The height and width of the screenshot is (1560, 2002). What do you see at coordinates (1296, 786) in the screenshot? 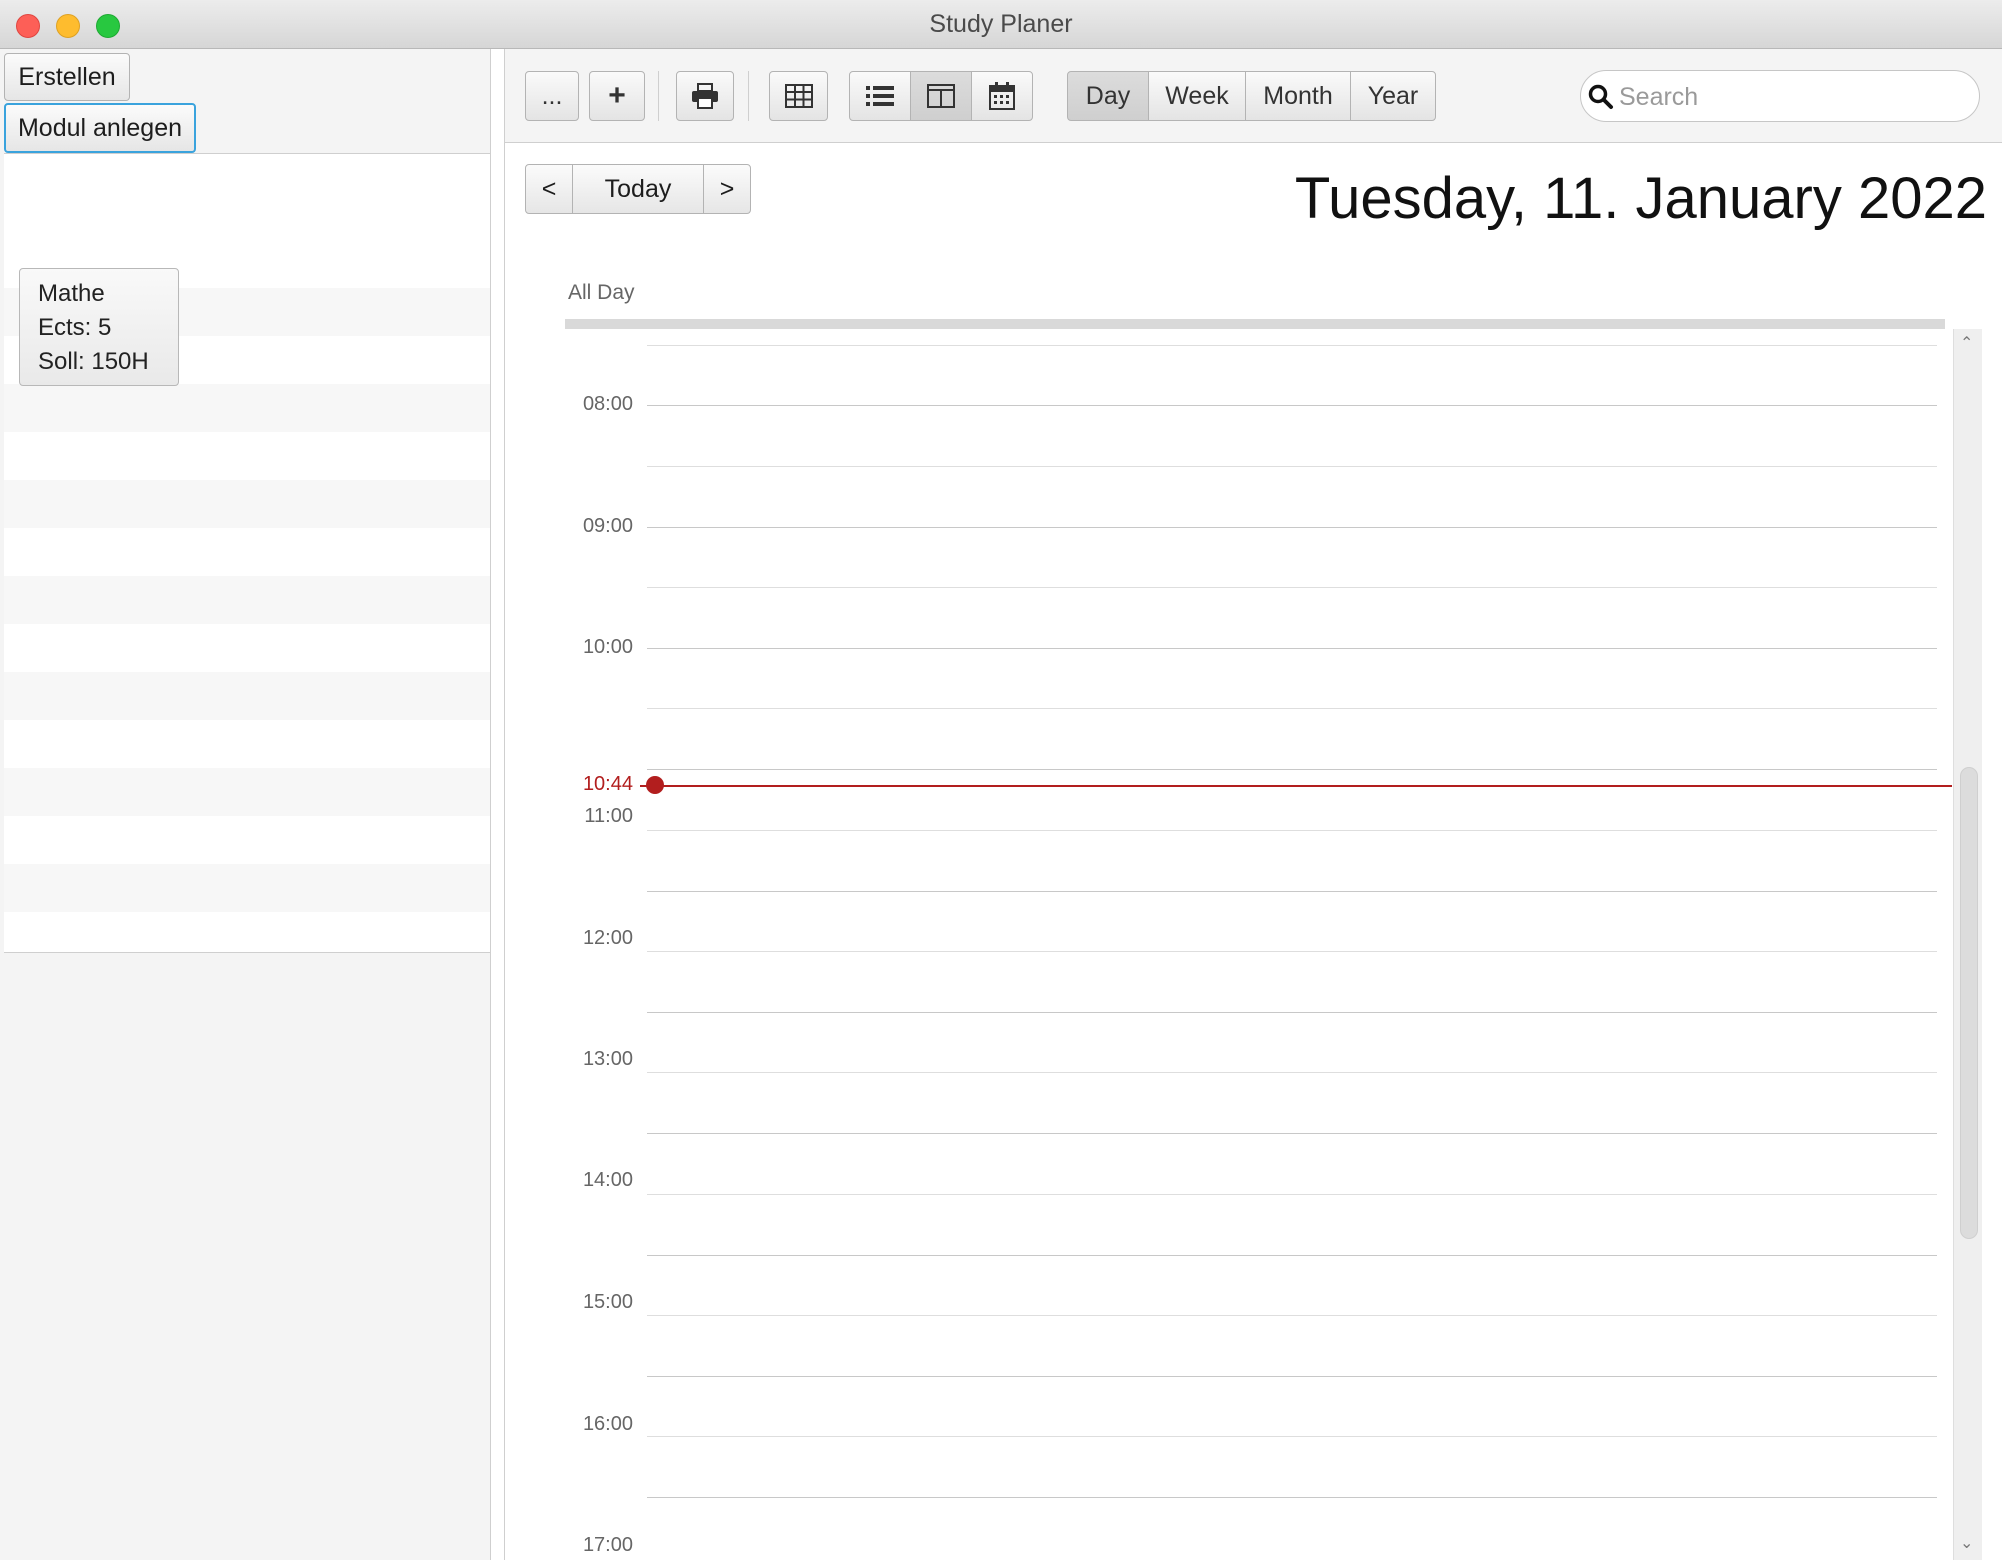
I see `current-time-line` at bounding box center [1296, 786].